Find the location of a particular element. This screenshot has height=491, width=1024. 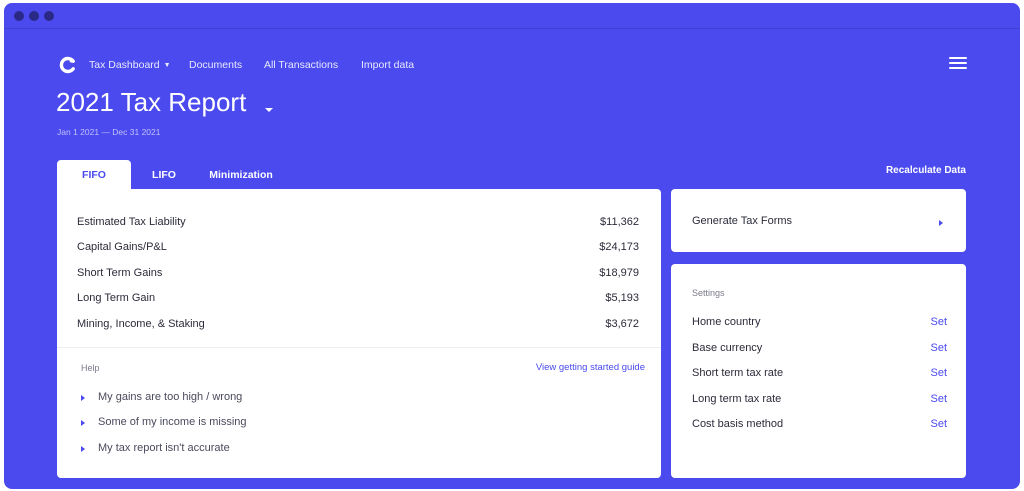

setting-label: Home country is located at coordinates (726, 322).